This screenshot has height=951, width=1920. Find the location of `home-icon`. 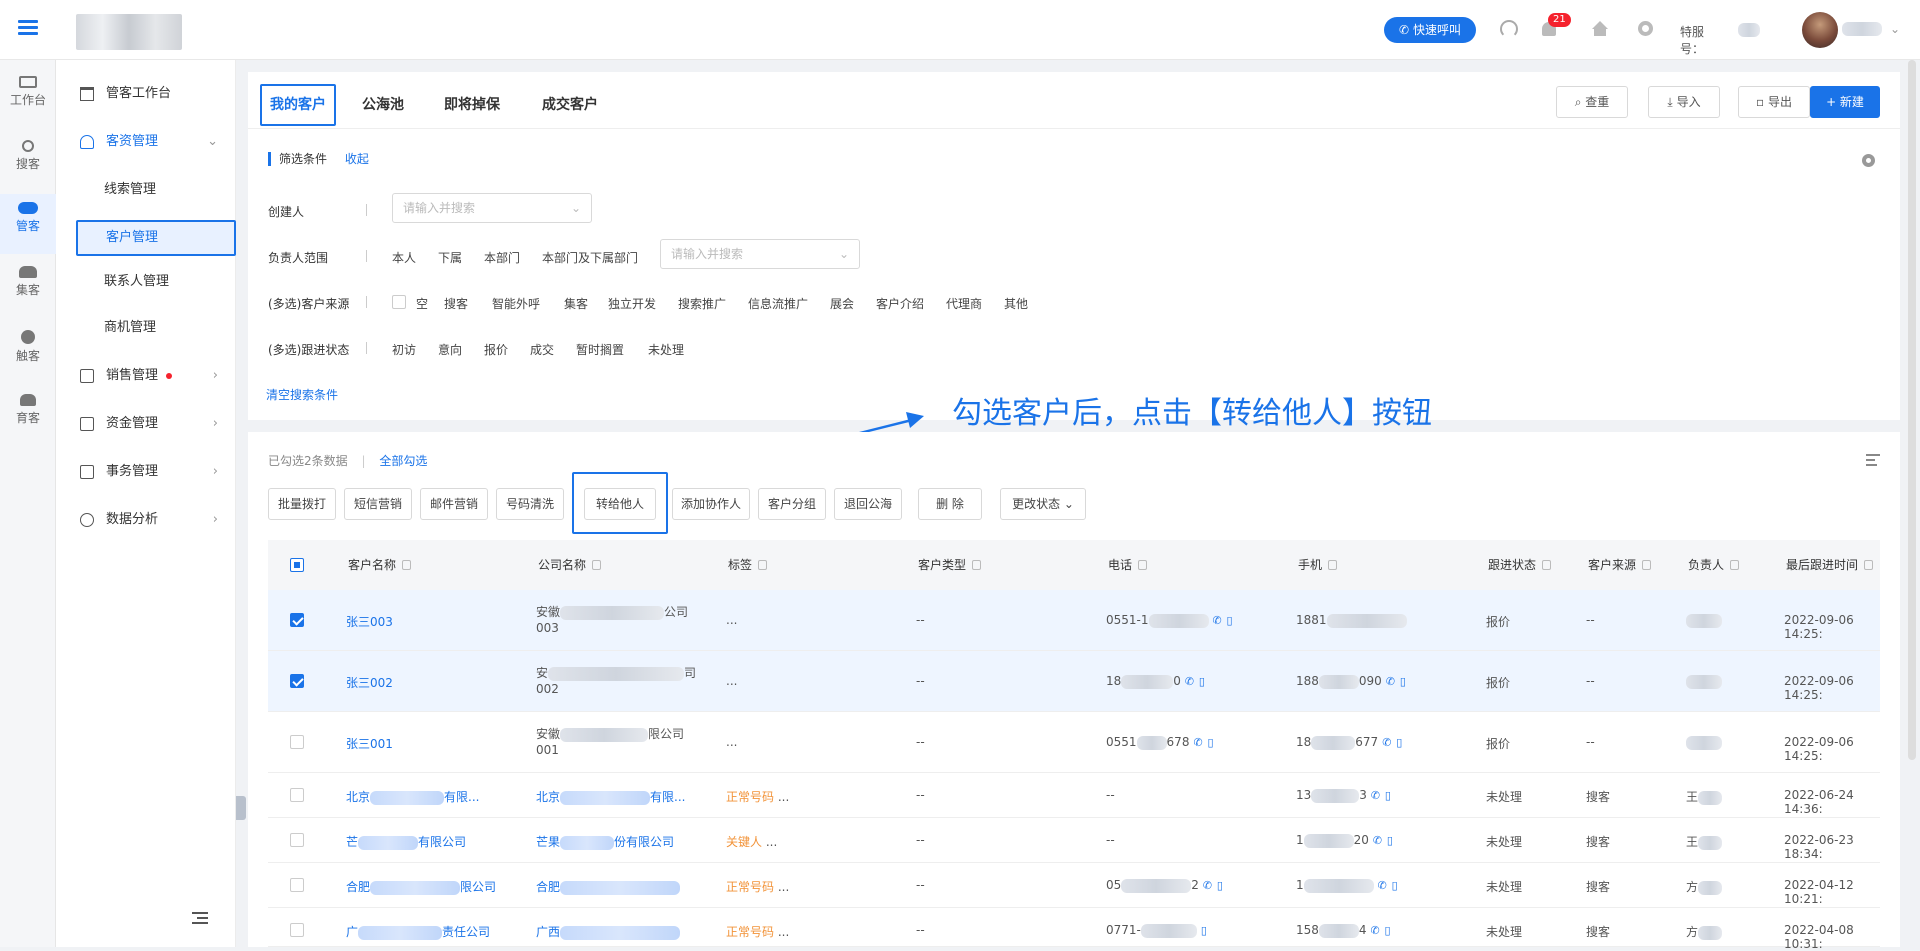

home-icon is located at coordinates (1600, 25).